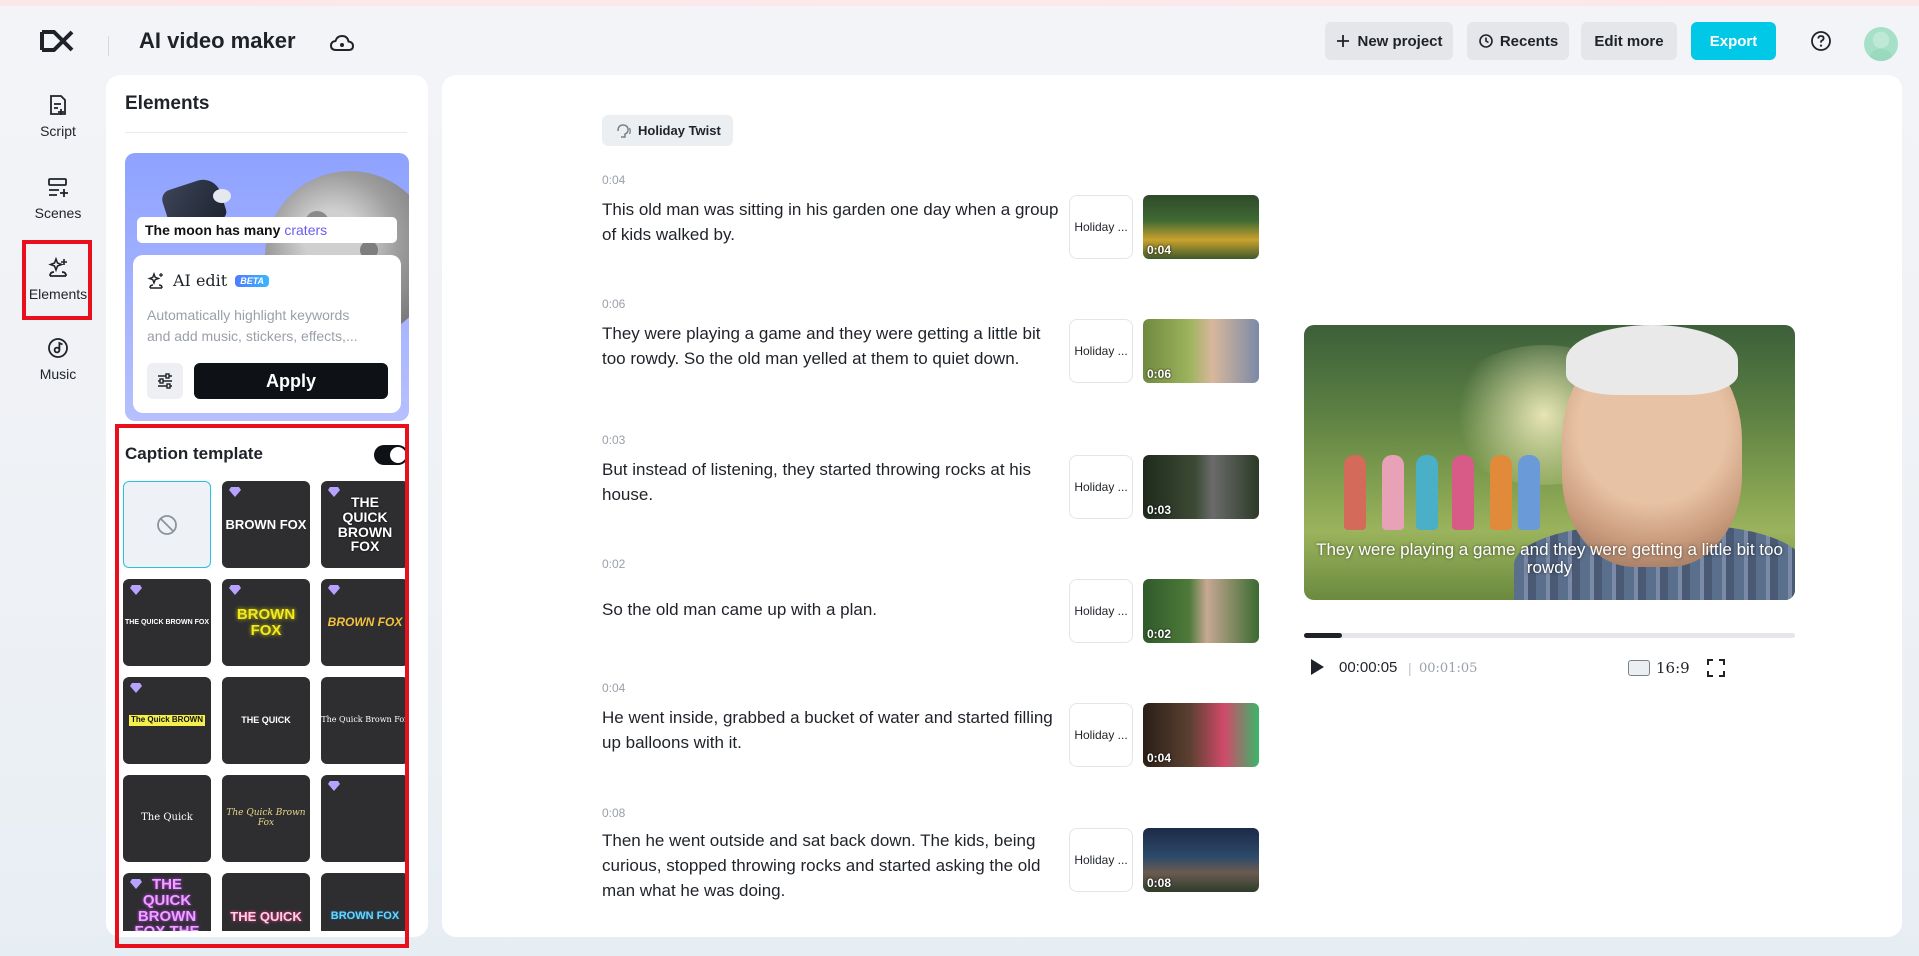 The image size is (1919, 956). What do you see at coordinates (613, 813) in the screenshot?
I see `scene-duration: 0:08` at bounding box center [613, 813].